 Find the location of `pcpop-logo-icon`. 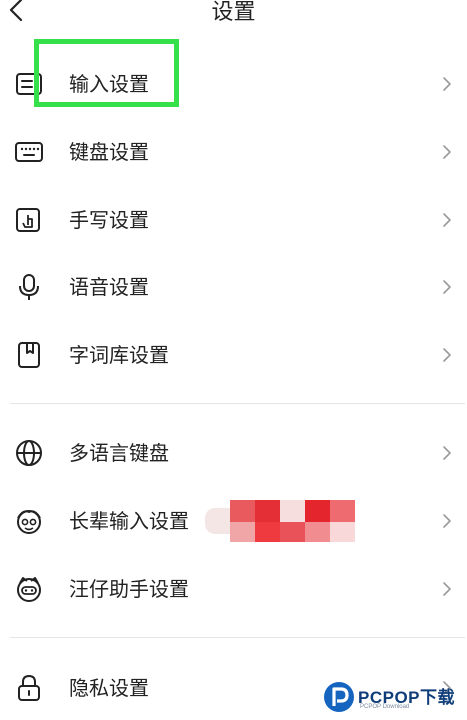

pcpop-logo-icon is located at coordinates (339, 697).